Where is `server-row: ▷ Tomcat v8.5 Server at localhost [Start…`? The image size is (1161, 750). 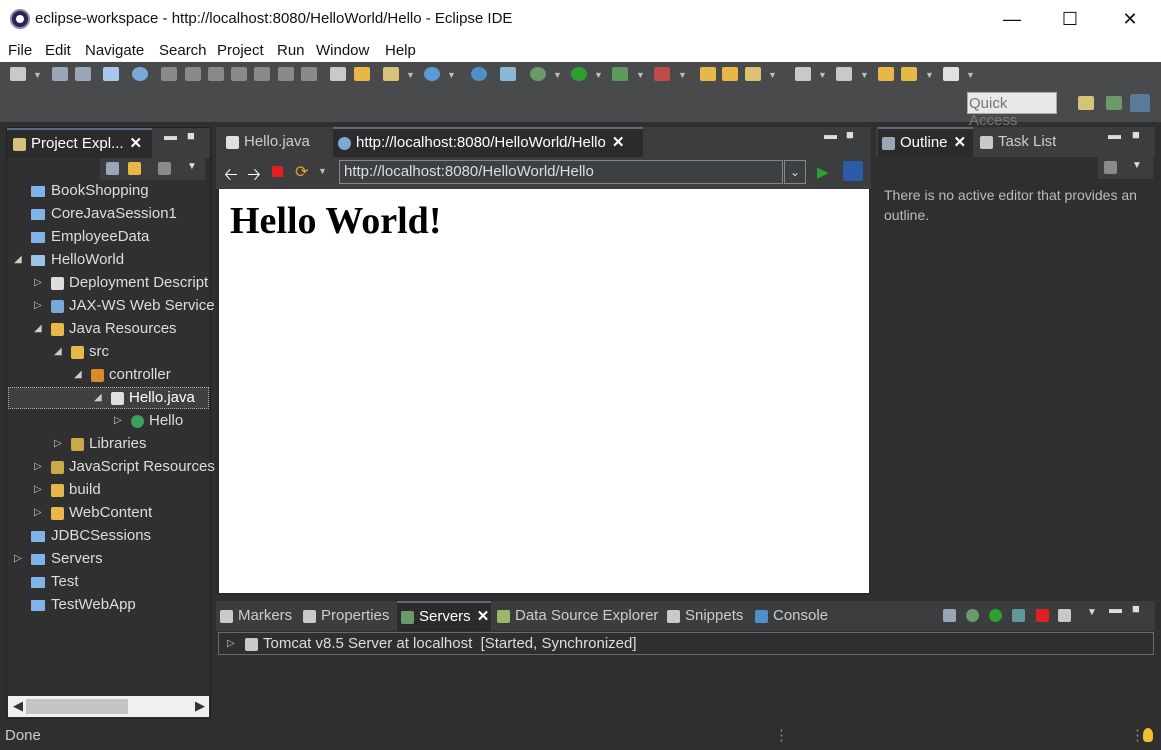 server-row: ▷ Tomcat v8.5 Server at localhost [Start… is located at coordinates (686, 643).